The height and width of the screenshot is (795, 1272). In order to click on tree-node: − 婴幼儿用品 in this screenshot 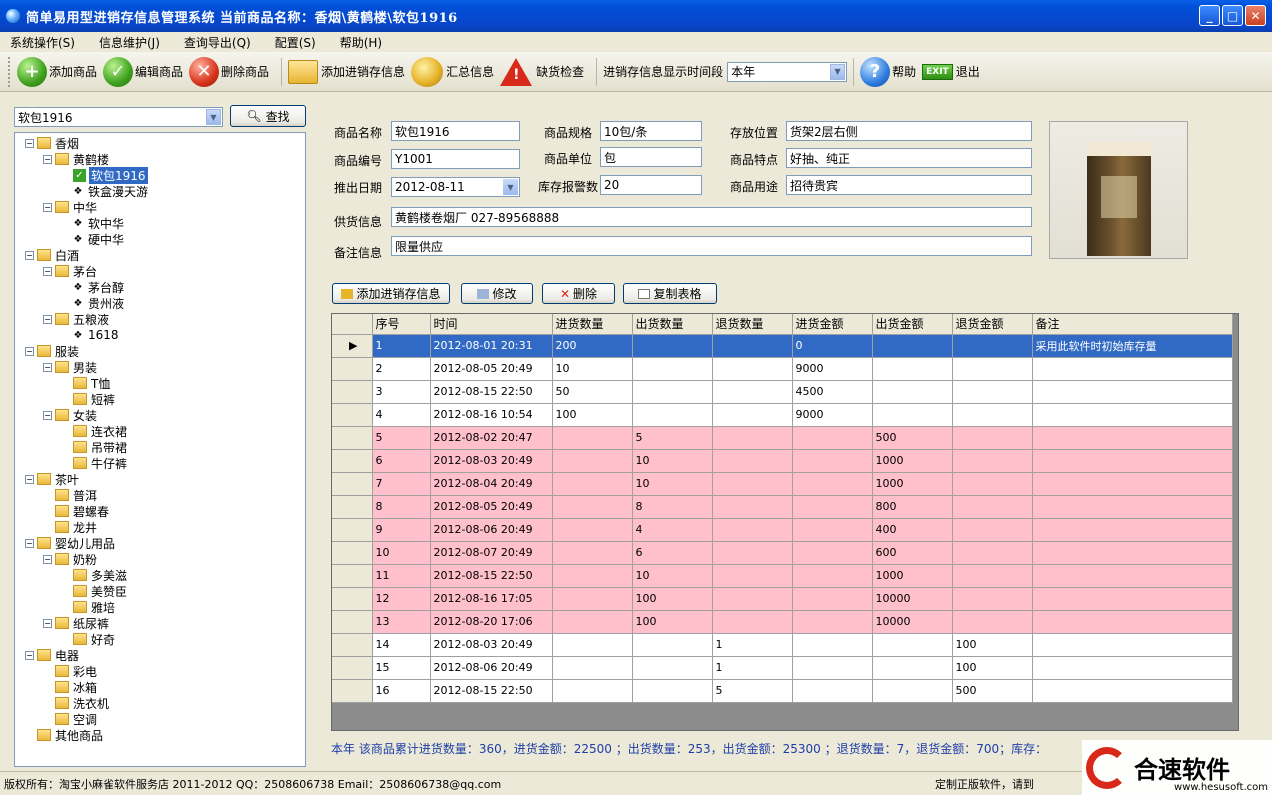, I will do `click(160, 543)`.